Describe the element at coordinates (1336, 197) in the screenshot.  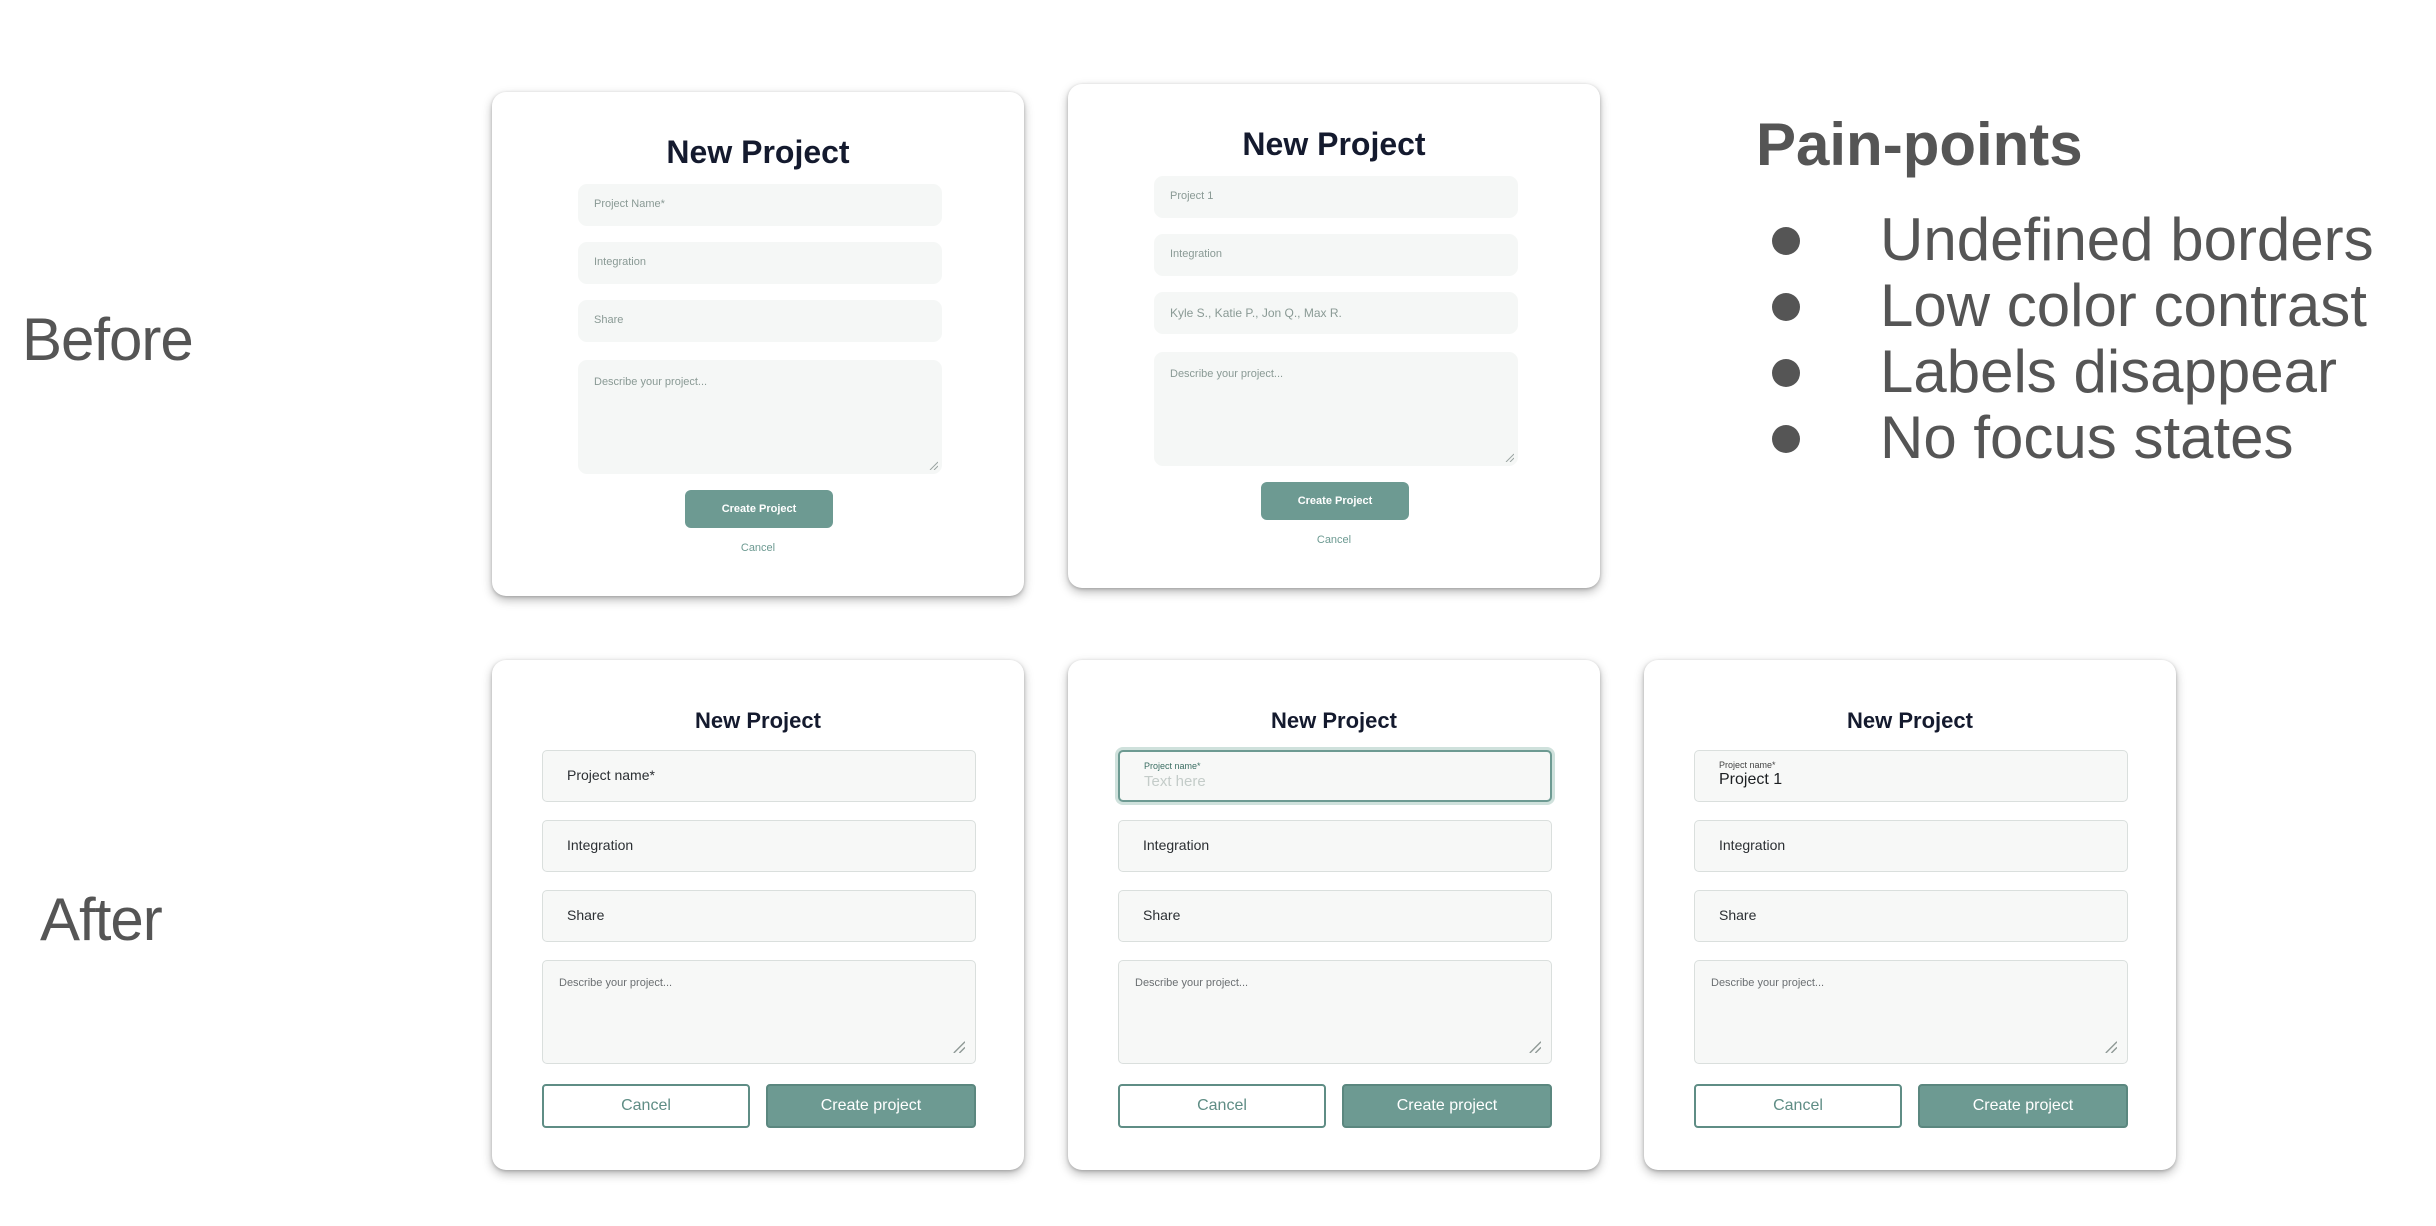
I see `project-name-input: Project 1` at that location.